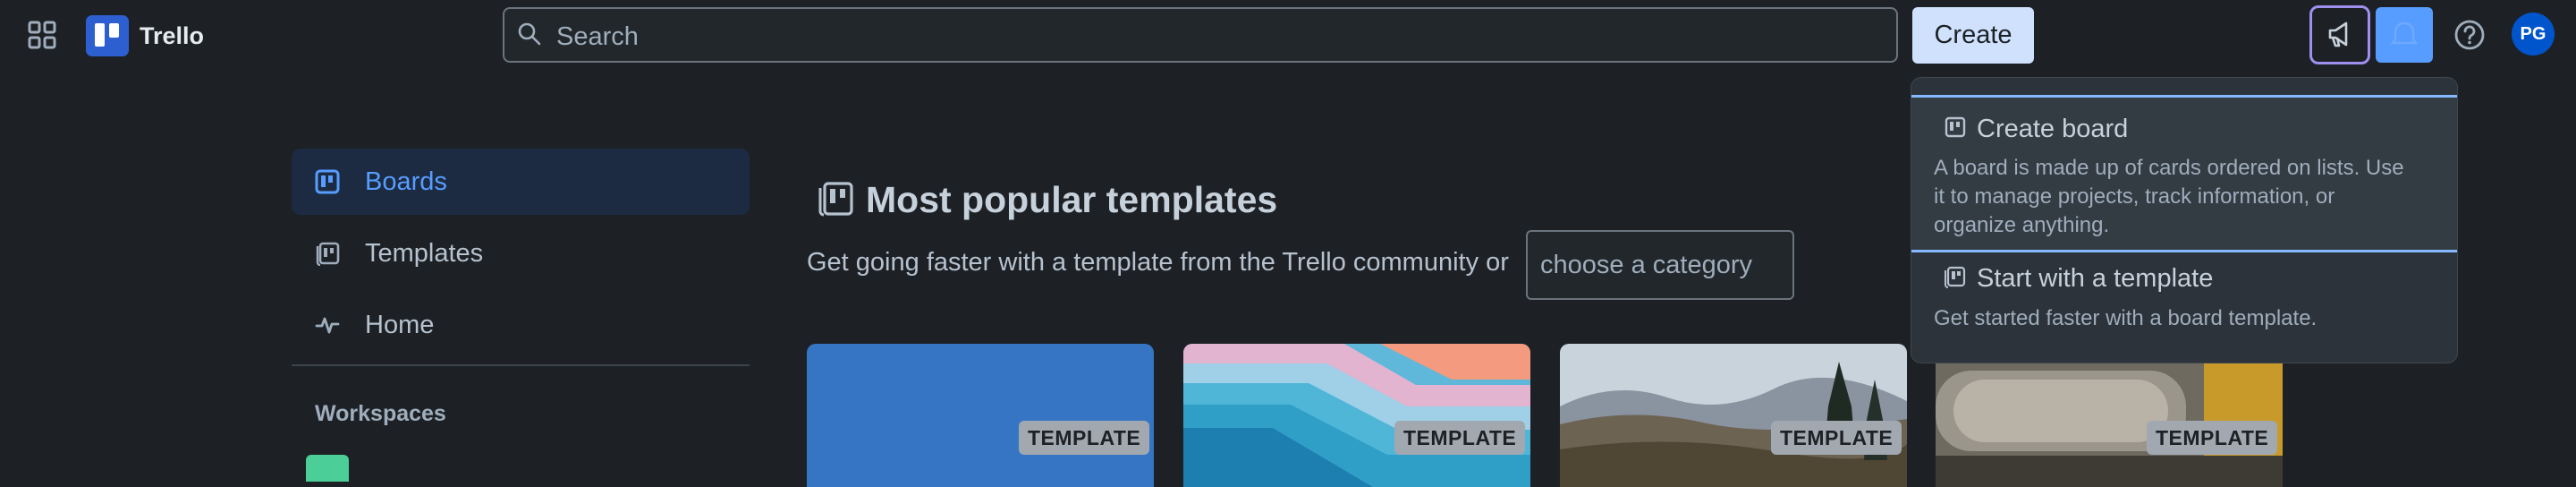  Describe the element at coordinates (2533, 34) in the screenshot. I see `avatar: PG` at that location.